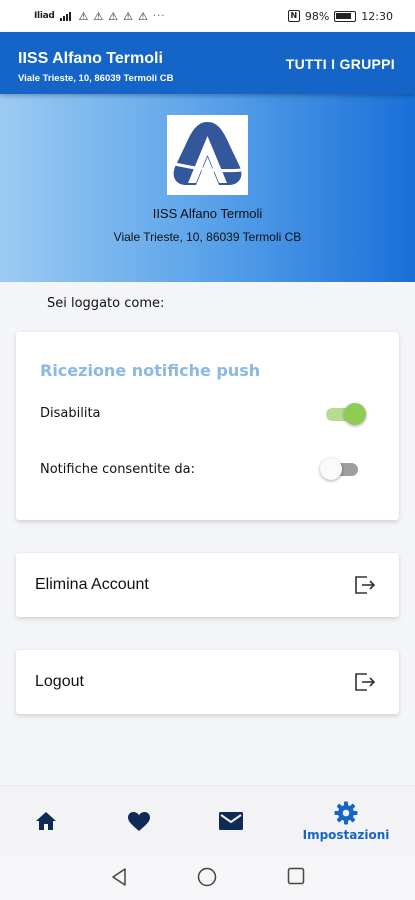  What do you see at coordinates (207, 213) in the screenshot?
I see `school-name: IISS Alfano Termoli` at bounding box center [207, 213].